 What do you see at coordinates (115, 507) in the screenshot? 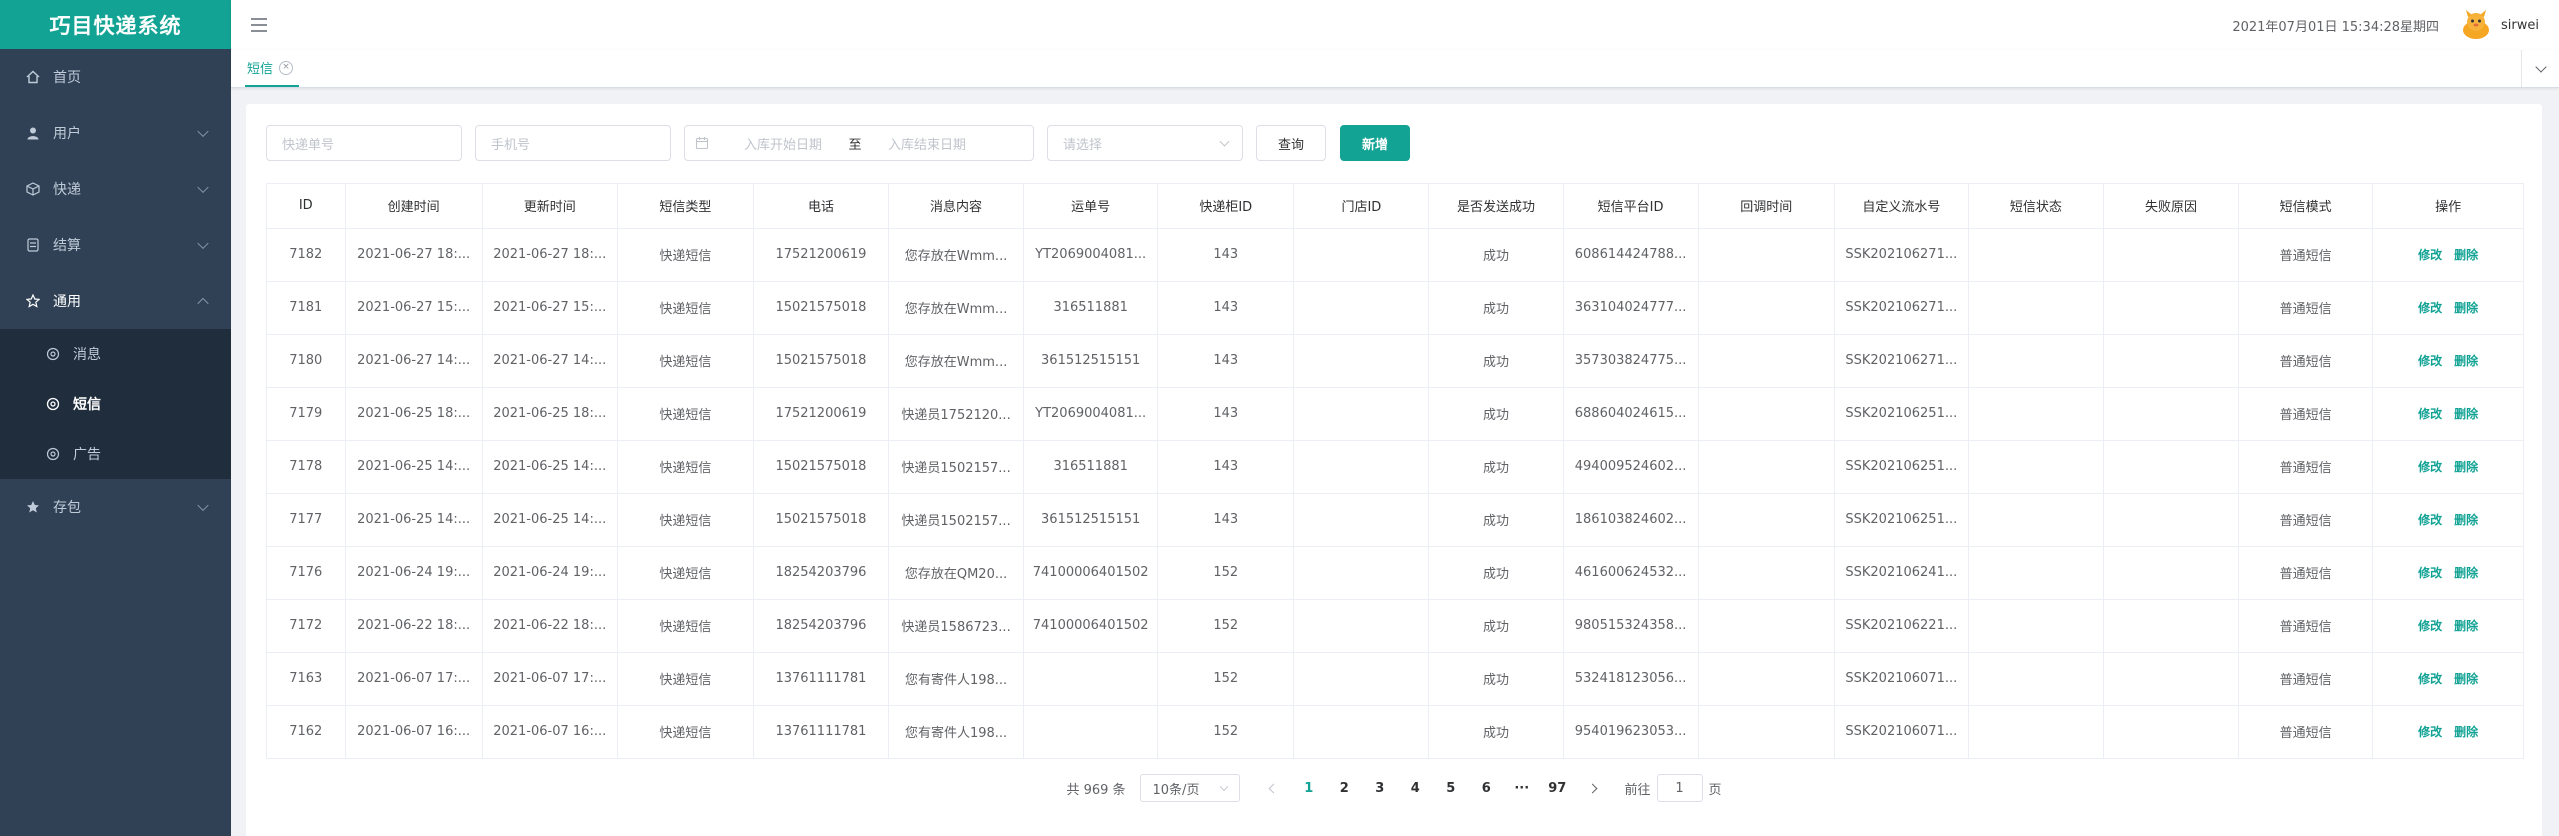
I see `sidebar-item-storage: 存包` at bounding box center [115, 507].